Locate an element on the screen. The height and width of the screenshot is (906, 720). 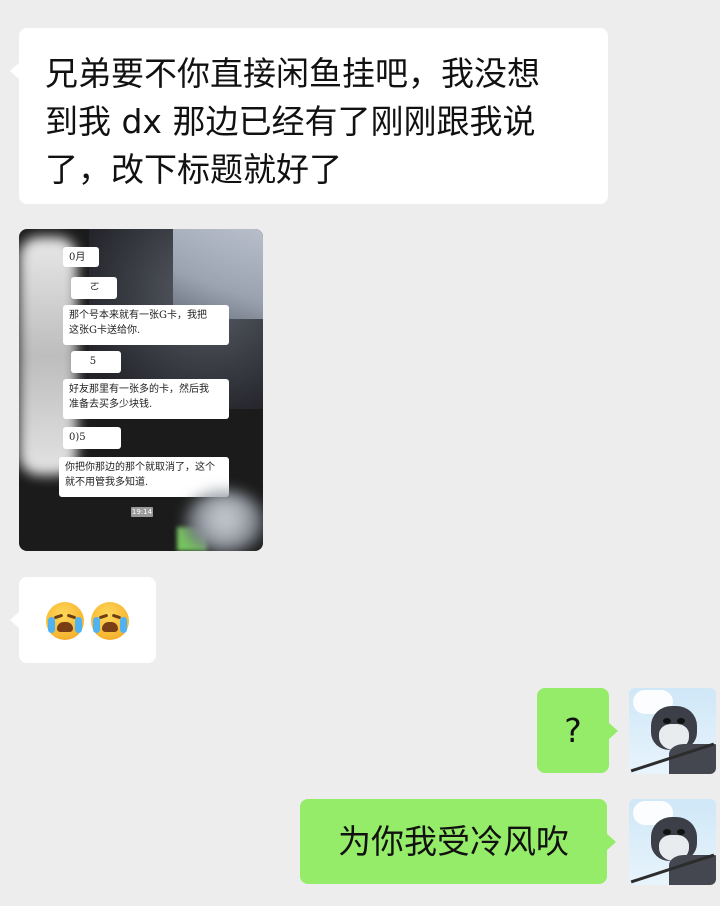
image-chat-card: 你把你那边的那个就取消了，这个 就不用管我多知道. is located at coordinates (144, 477).